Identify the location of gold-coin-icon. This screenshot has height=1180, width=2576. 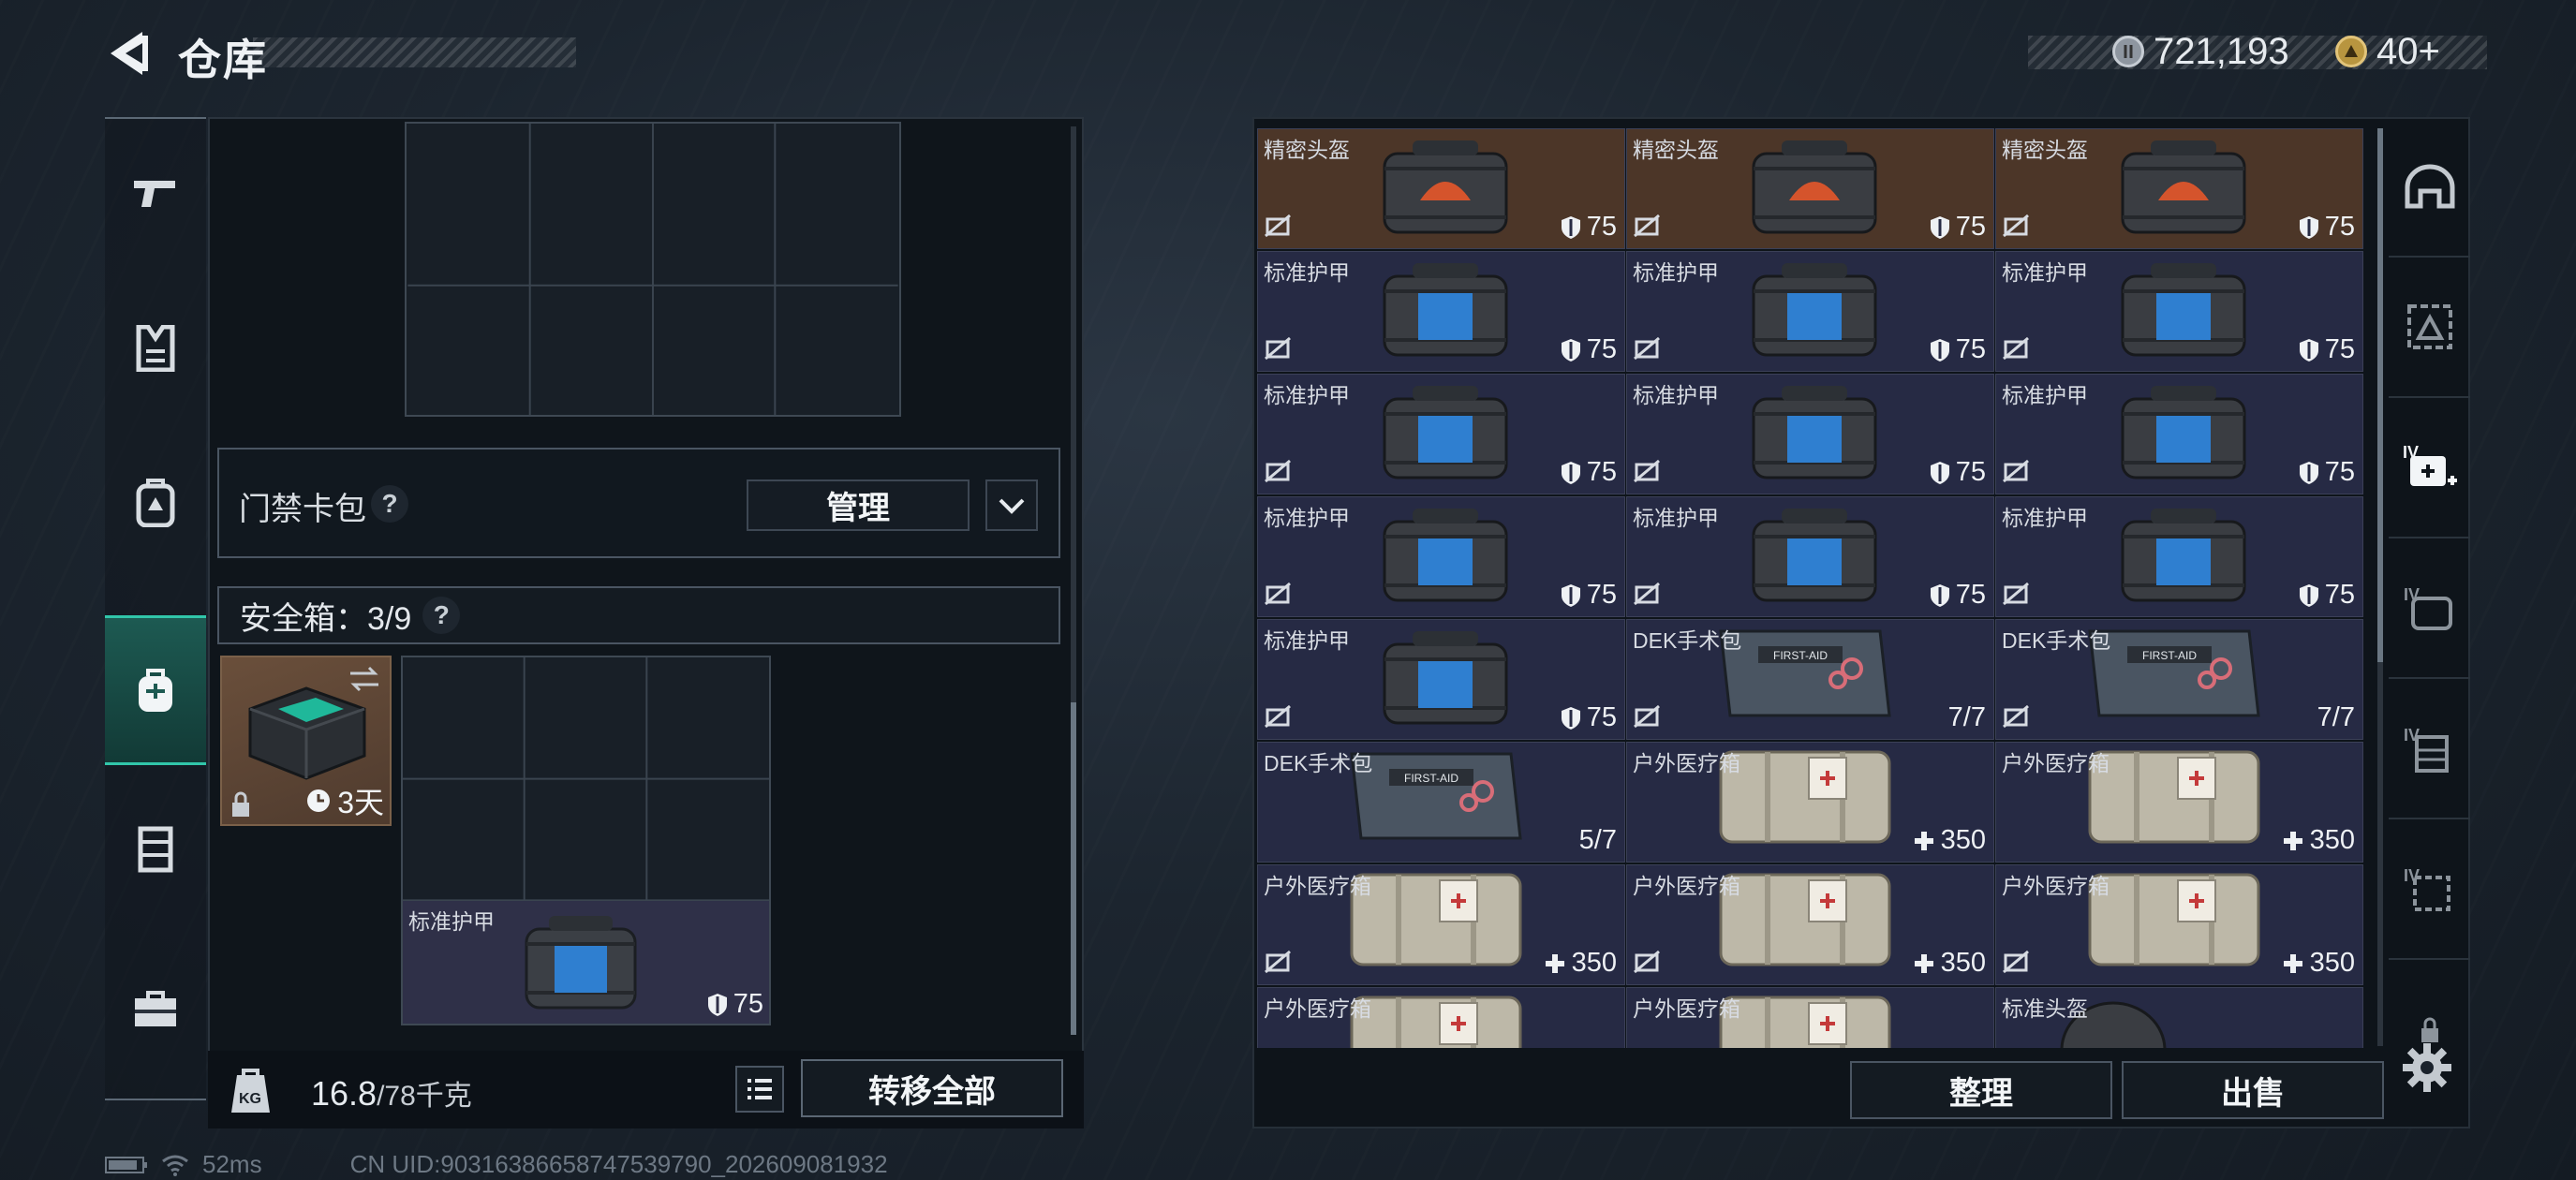
(2351, 51).